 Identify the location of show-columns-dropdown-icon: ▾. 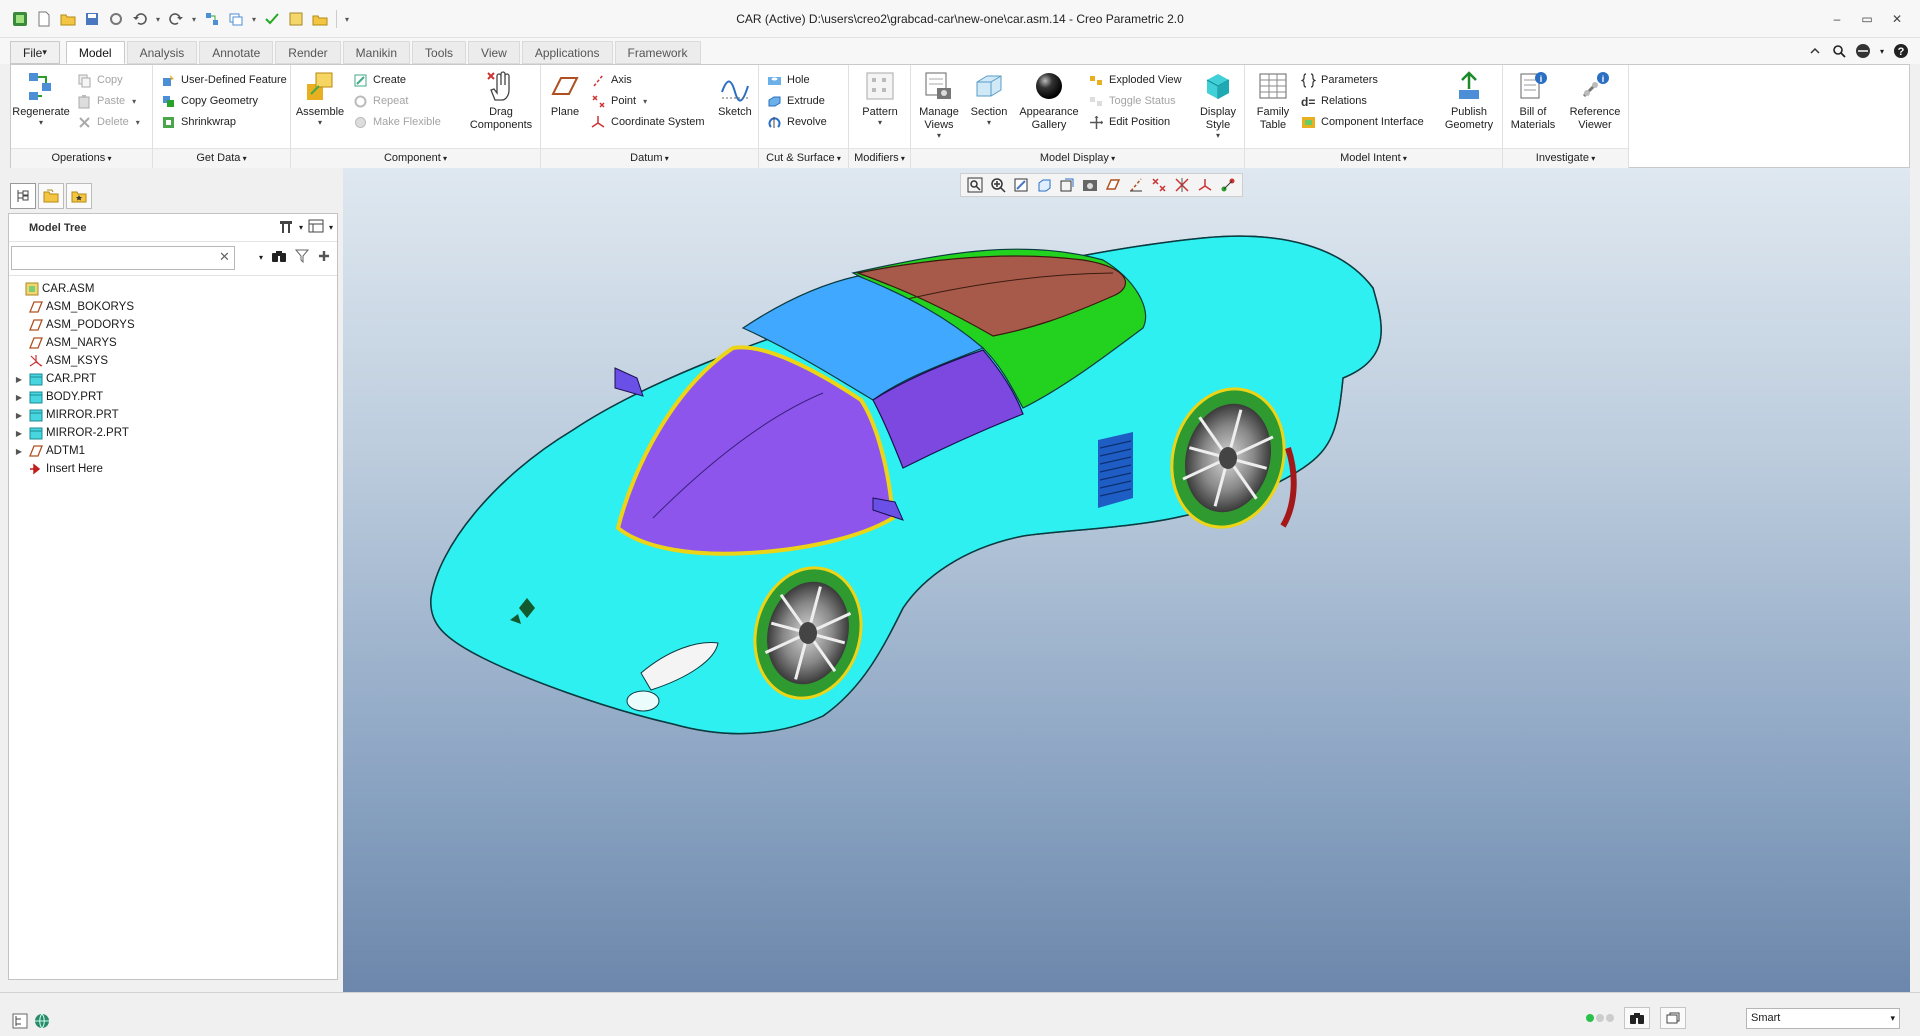
(331, 227).